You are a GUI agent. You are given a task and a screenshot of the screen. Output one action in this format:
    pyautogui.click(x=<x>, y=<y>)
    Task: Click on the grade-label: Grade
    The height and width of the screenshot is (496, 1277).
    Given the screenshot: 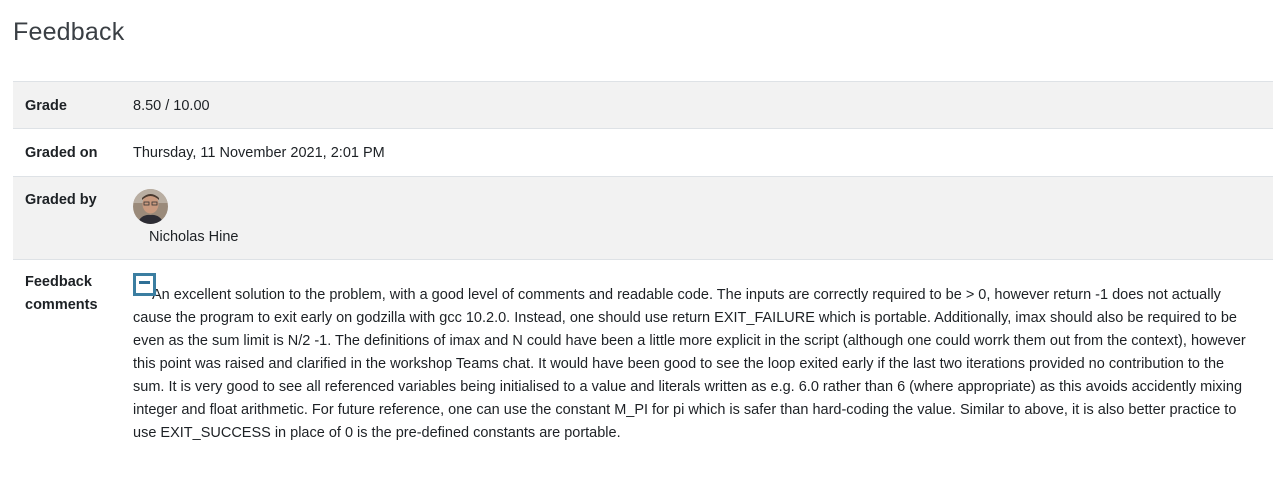 What is the action you would take?
    pyautogui.click(x=46, y=106)
    